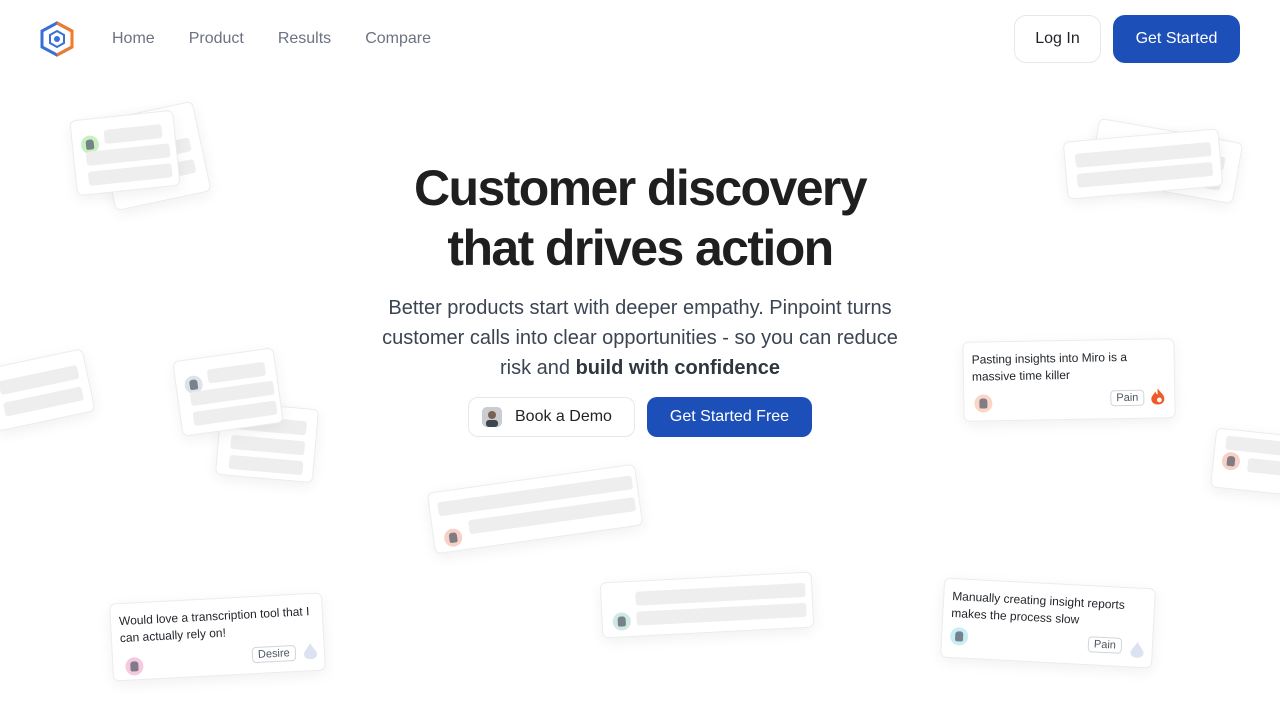 The width and height of the screenshot is (1280, 720). Describe the element at coordinates (398, 39) in the screenshot. I see `nav-link-compare: Compare` at that location.